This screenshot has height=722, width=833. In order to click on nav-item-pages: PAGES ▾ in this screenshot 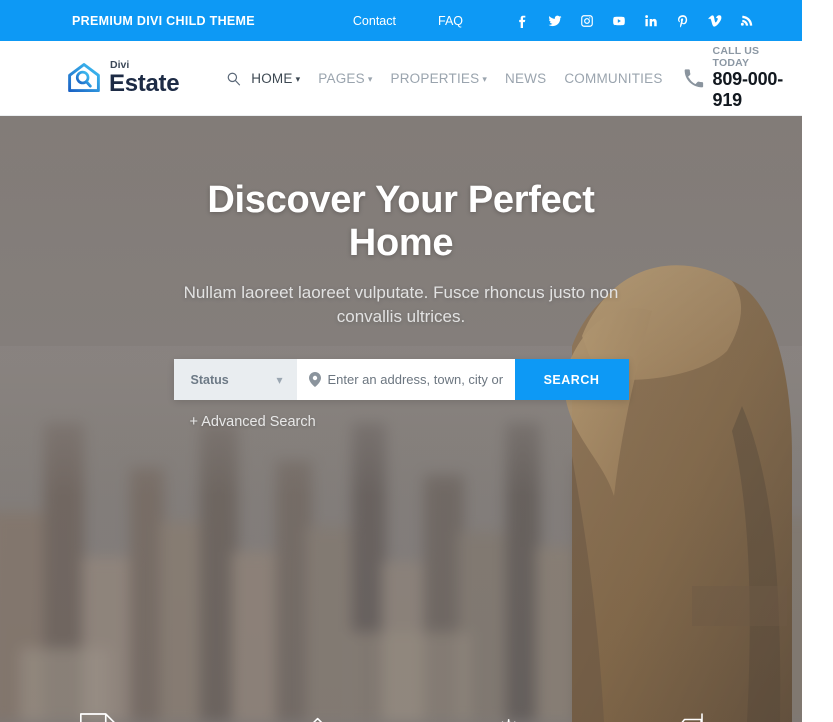, I will do `click(345, 78)`.